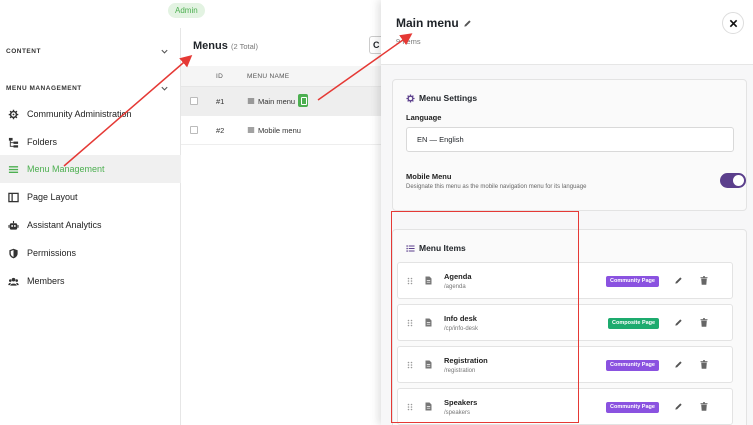  Describe the element at coordinates (219, 76) in the screenshot. I see `column-header-id: ID` at that location.